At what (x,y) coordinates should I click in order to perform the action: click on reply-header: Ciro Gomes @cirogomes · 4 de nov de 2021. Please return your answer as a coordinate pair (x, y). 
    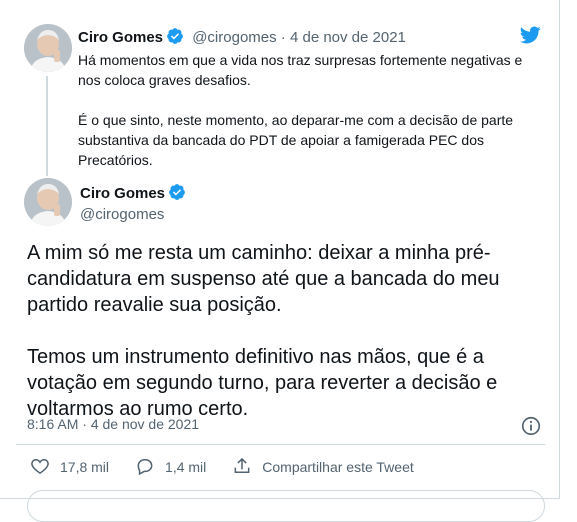
    Looking at the image, I should click on (242, 38).